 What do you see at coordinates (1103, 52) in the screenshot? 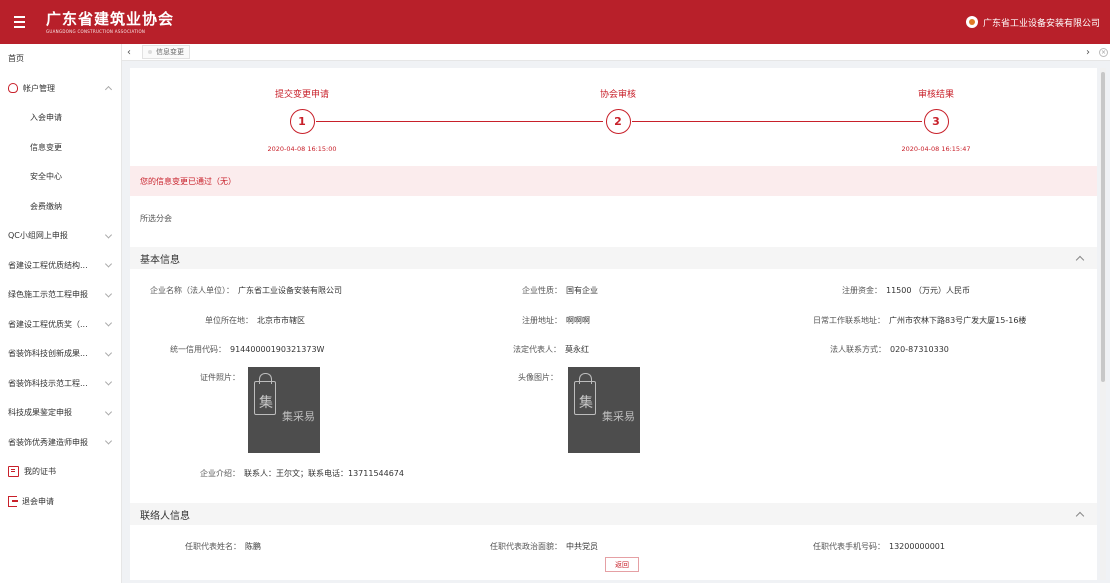
I see `close-tabs-icon: ×` at bounding box center [1103, 52].